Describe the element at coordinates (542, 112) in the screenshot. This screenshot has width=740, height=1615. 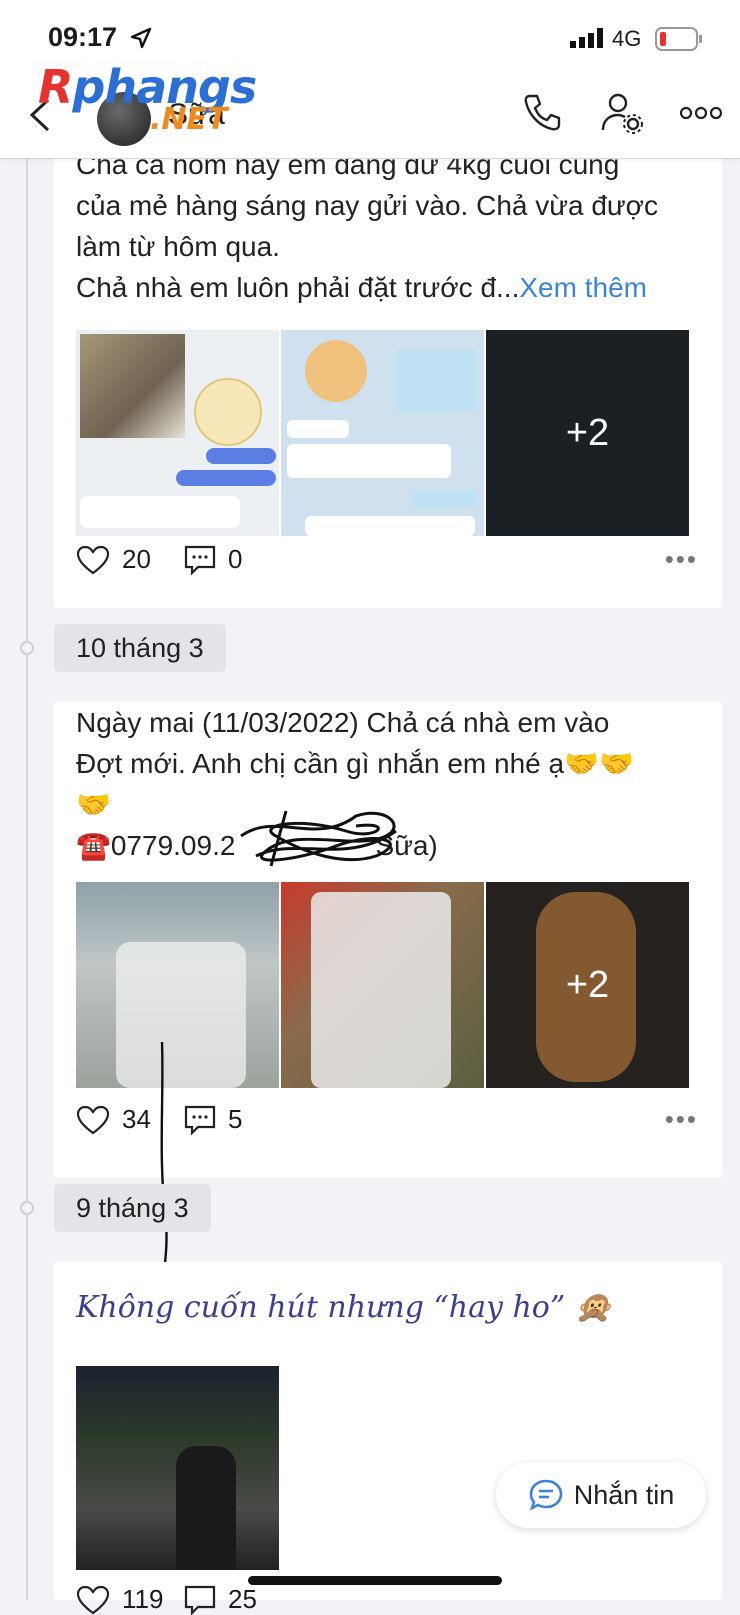
I see `phone-icon` at that location.